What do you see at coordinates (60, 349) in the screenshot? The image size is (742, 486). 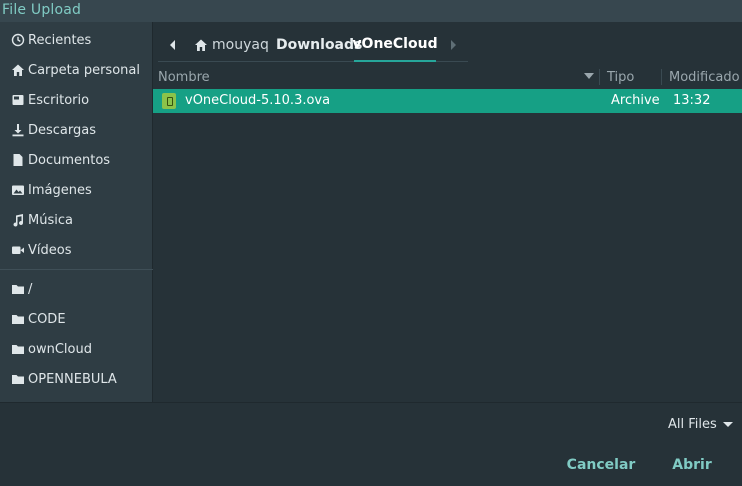 I see `sidebar-item-label: ownCloud` at bounding box center [60, 349].